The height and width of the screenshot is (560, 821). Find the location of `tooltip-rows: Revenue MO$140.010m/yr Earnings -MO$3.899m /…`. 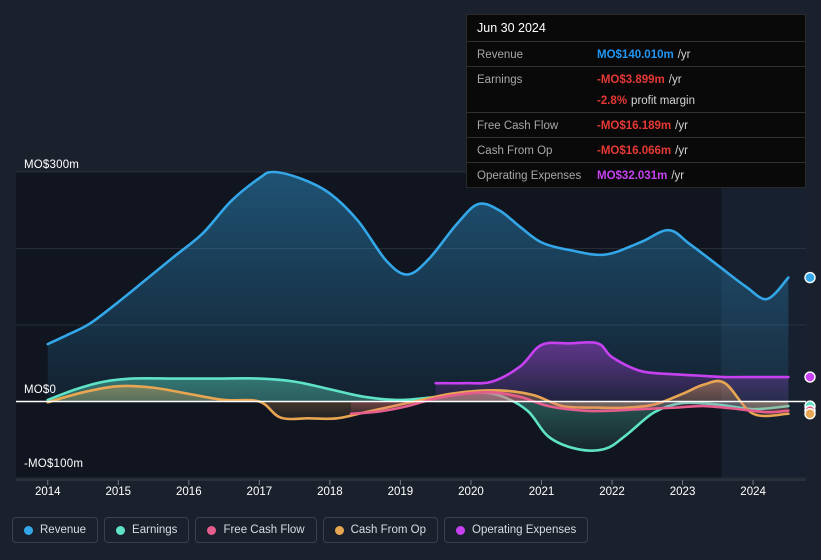

tooltip-rows: Revenue MO$140.010m/yr Earnings -MO$3.899m /… is located at coordinates (636, 114).